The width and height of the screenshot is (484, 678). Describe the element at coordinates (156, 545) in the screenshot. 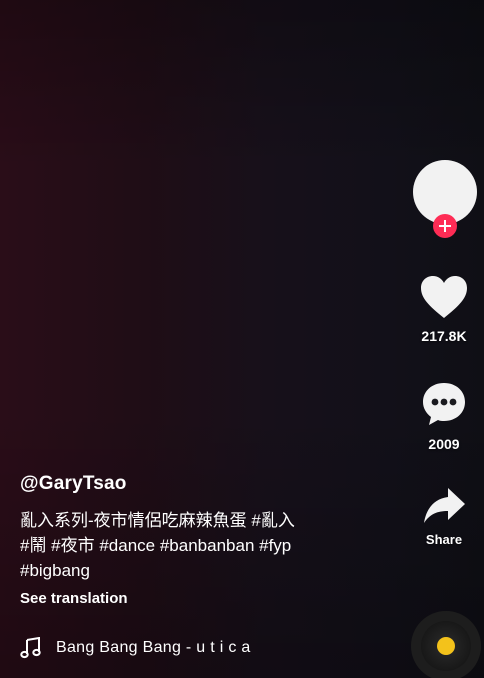

I see `caption-line: #鬧 #夜市 #dance #banbanban #fyp` at that location.